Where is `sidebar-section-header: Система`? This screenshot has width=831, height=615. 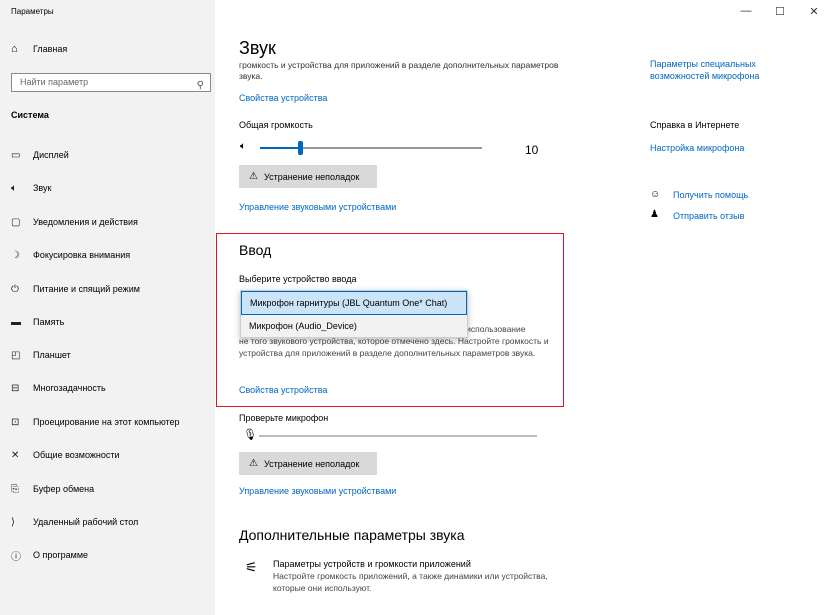 sidebar-section-header: Система is located at coordinates (30, 115).